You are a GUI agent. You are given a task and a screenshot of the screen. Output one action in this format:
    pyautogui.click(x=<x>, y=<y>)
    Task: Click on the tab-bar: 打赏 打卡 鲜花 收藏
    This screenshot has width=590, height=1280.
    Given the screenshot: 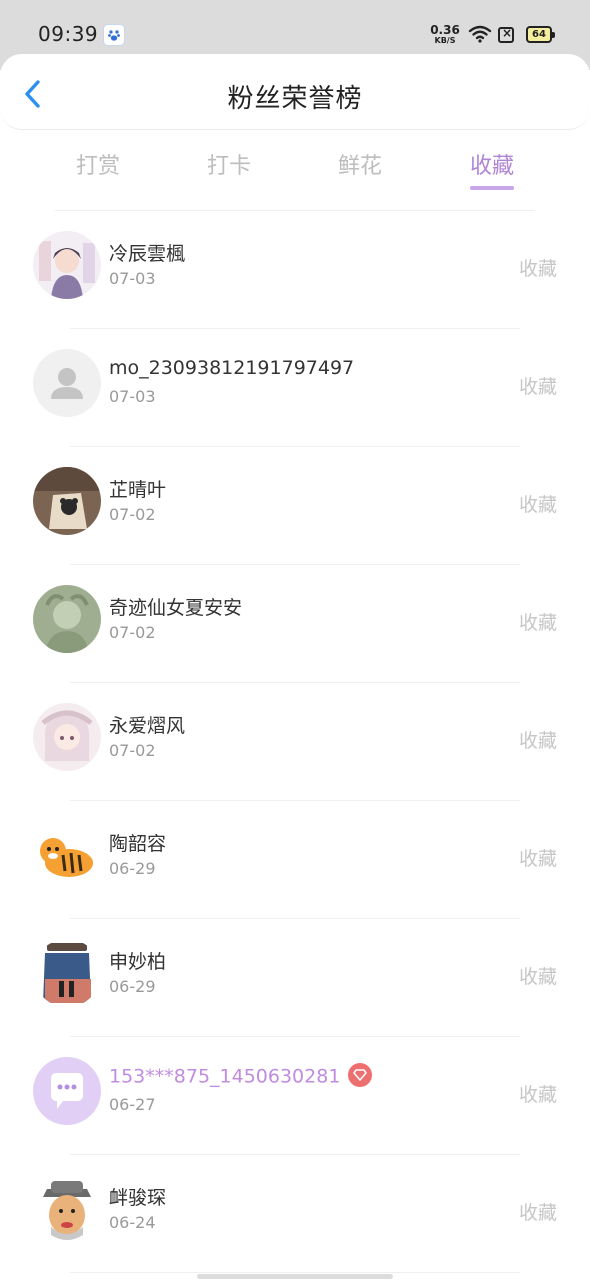 What is the action you would take?
    pyautogui.click(x=295, y=168)
    